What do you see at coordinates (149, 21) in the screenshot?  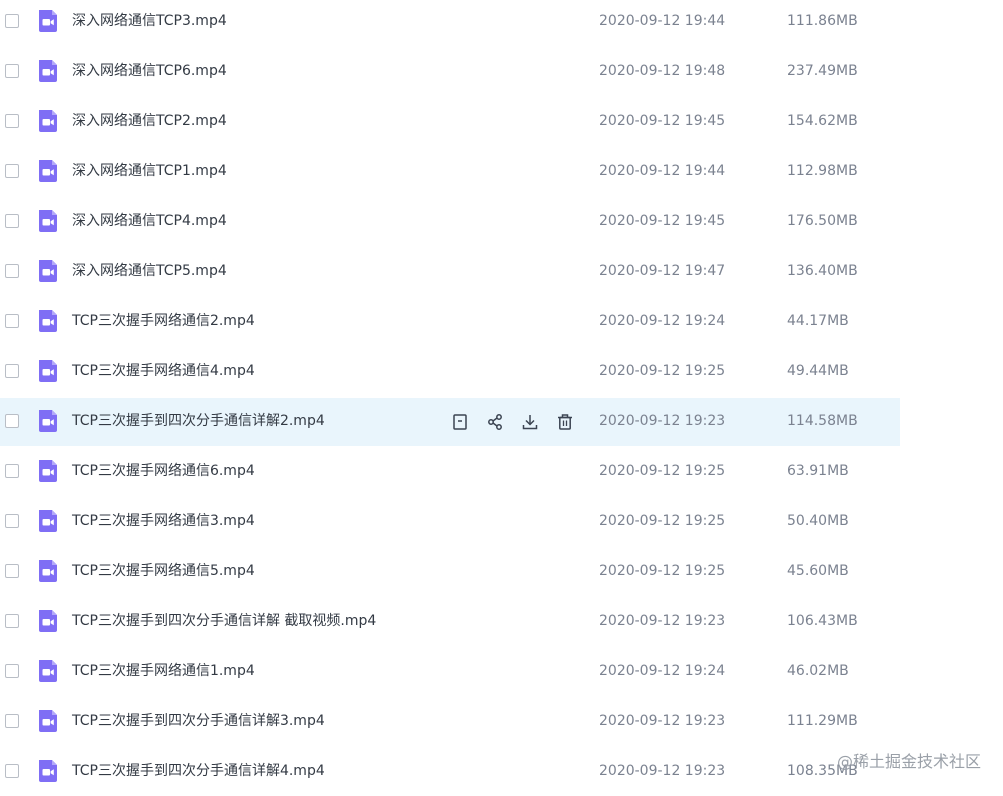 I see `file-name: 深入网络通信TCP3.mp4` at bounding box center [149, 21].